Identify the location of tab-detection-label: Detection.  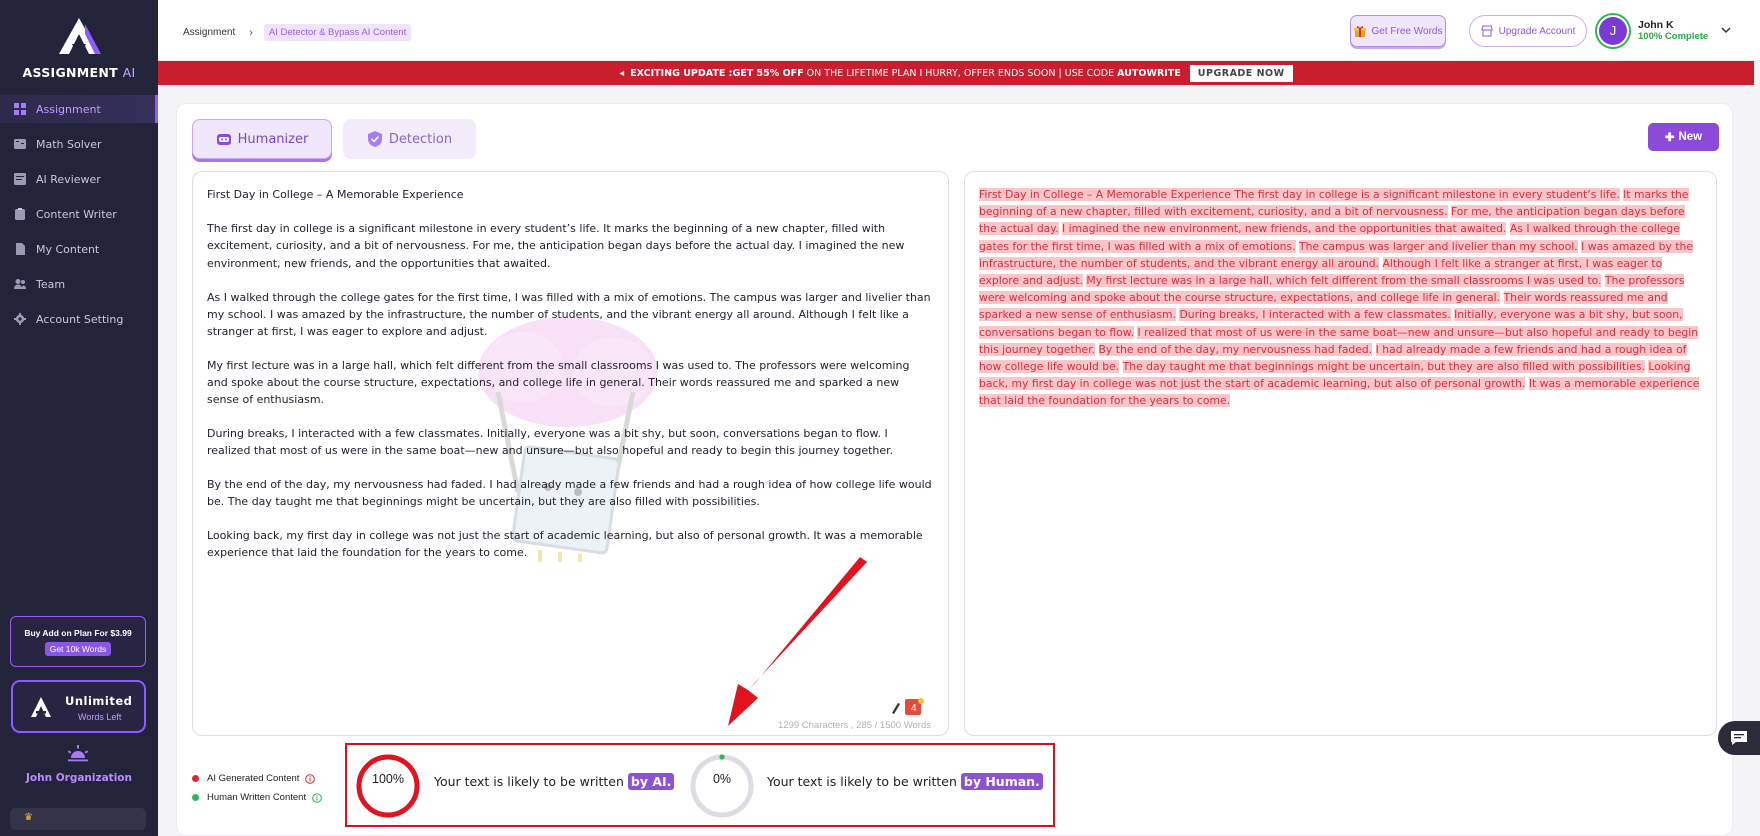
(420, 139).